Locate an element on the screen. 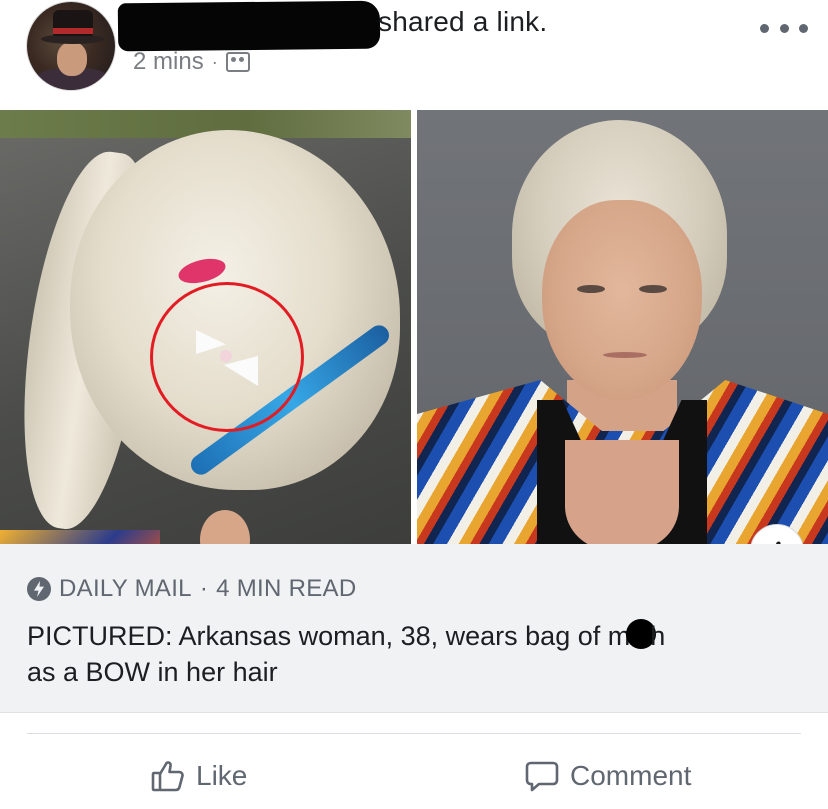 The width and height of the screenshot is (828, 809). more-options-button is located at coordinates (784, 28).